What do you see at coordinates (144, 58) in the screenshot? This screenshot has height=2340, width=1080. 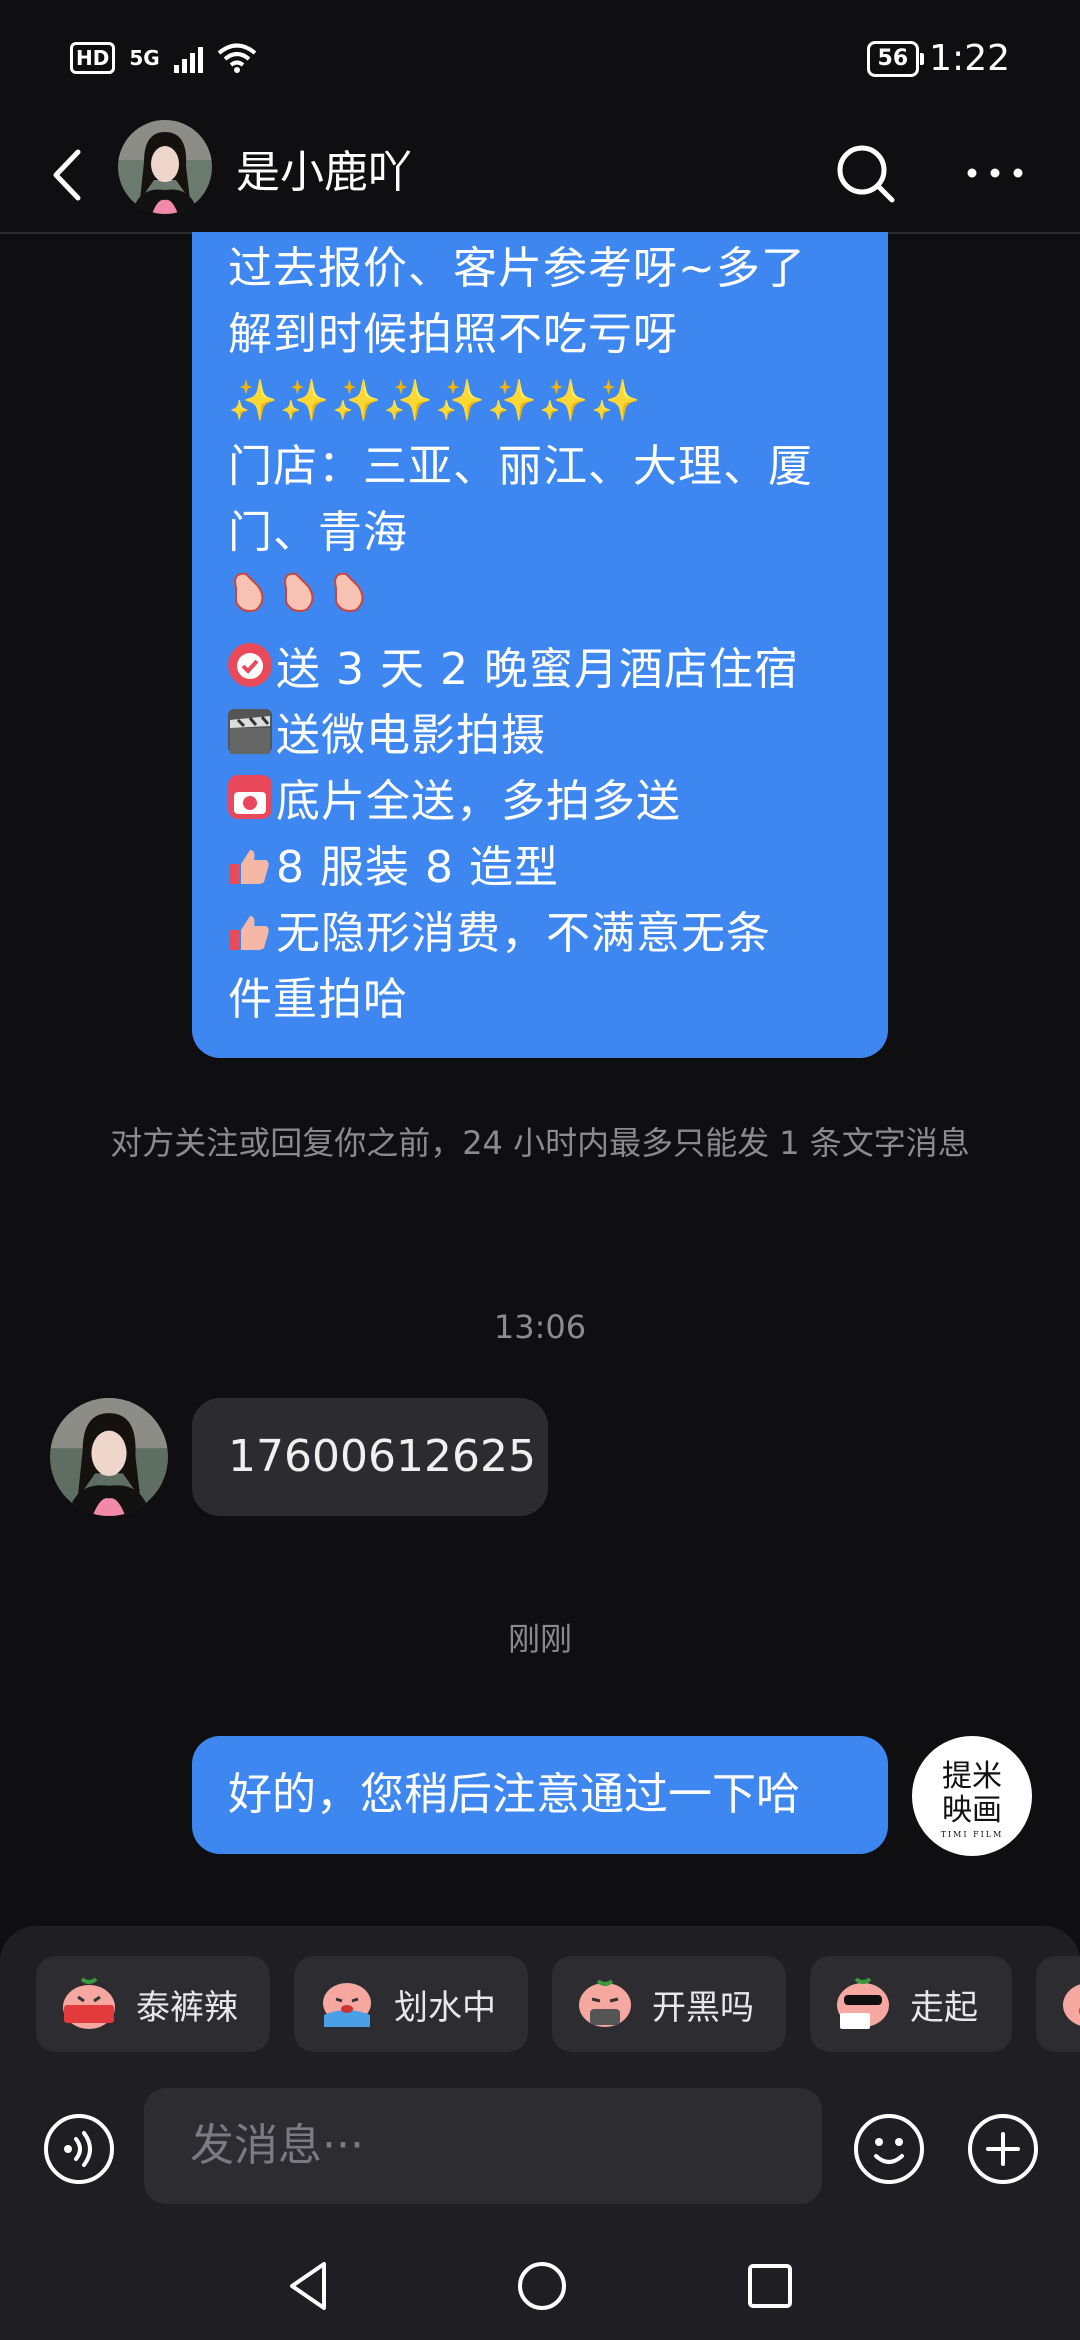 I see `network-label: 5G` at bounding box center [144, 58].